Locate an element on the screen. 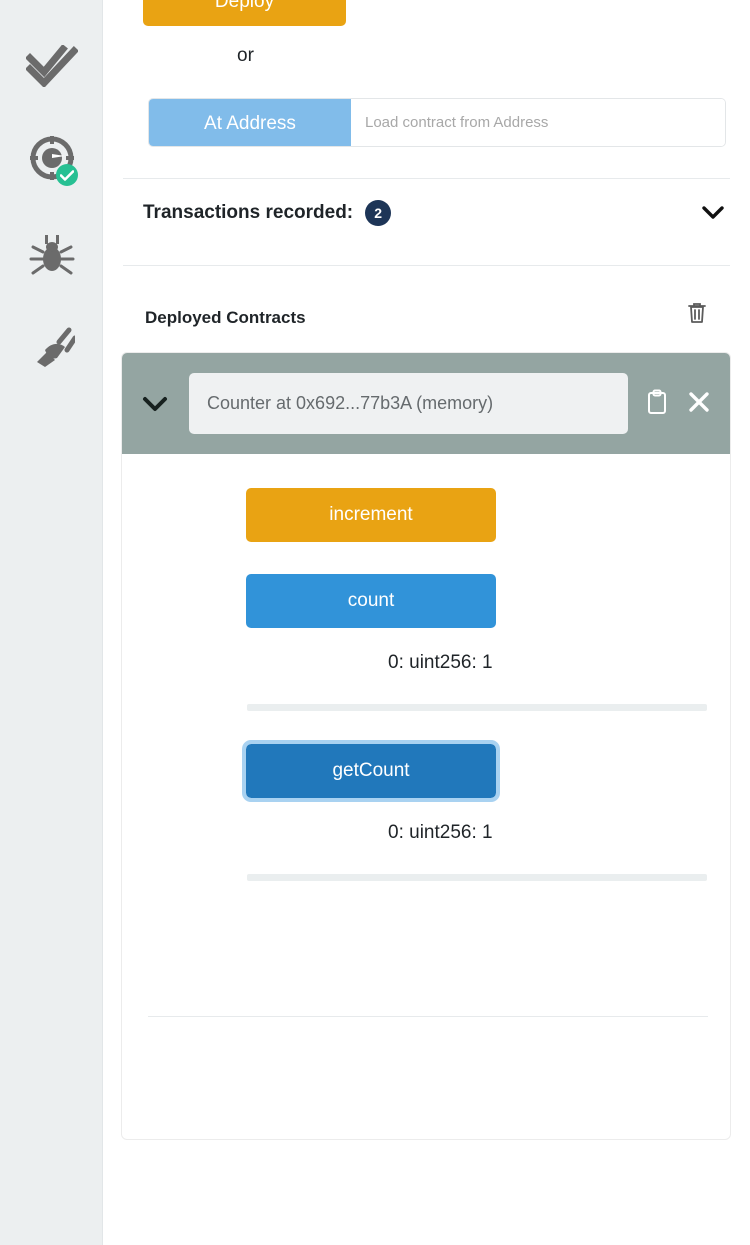 The height and width of the screenshot is (1245, 750). instance-title: Counter at 0x692...77b3A (memory) is located at coordinates (408, 403).